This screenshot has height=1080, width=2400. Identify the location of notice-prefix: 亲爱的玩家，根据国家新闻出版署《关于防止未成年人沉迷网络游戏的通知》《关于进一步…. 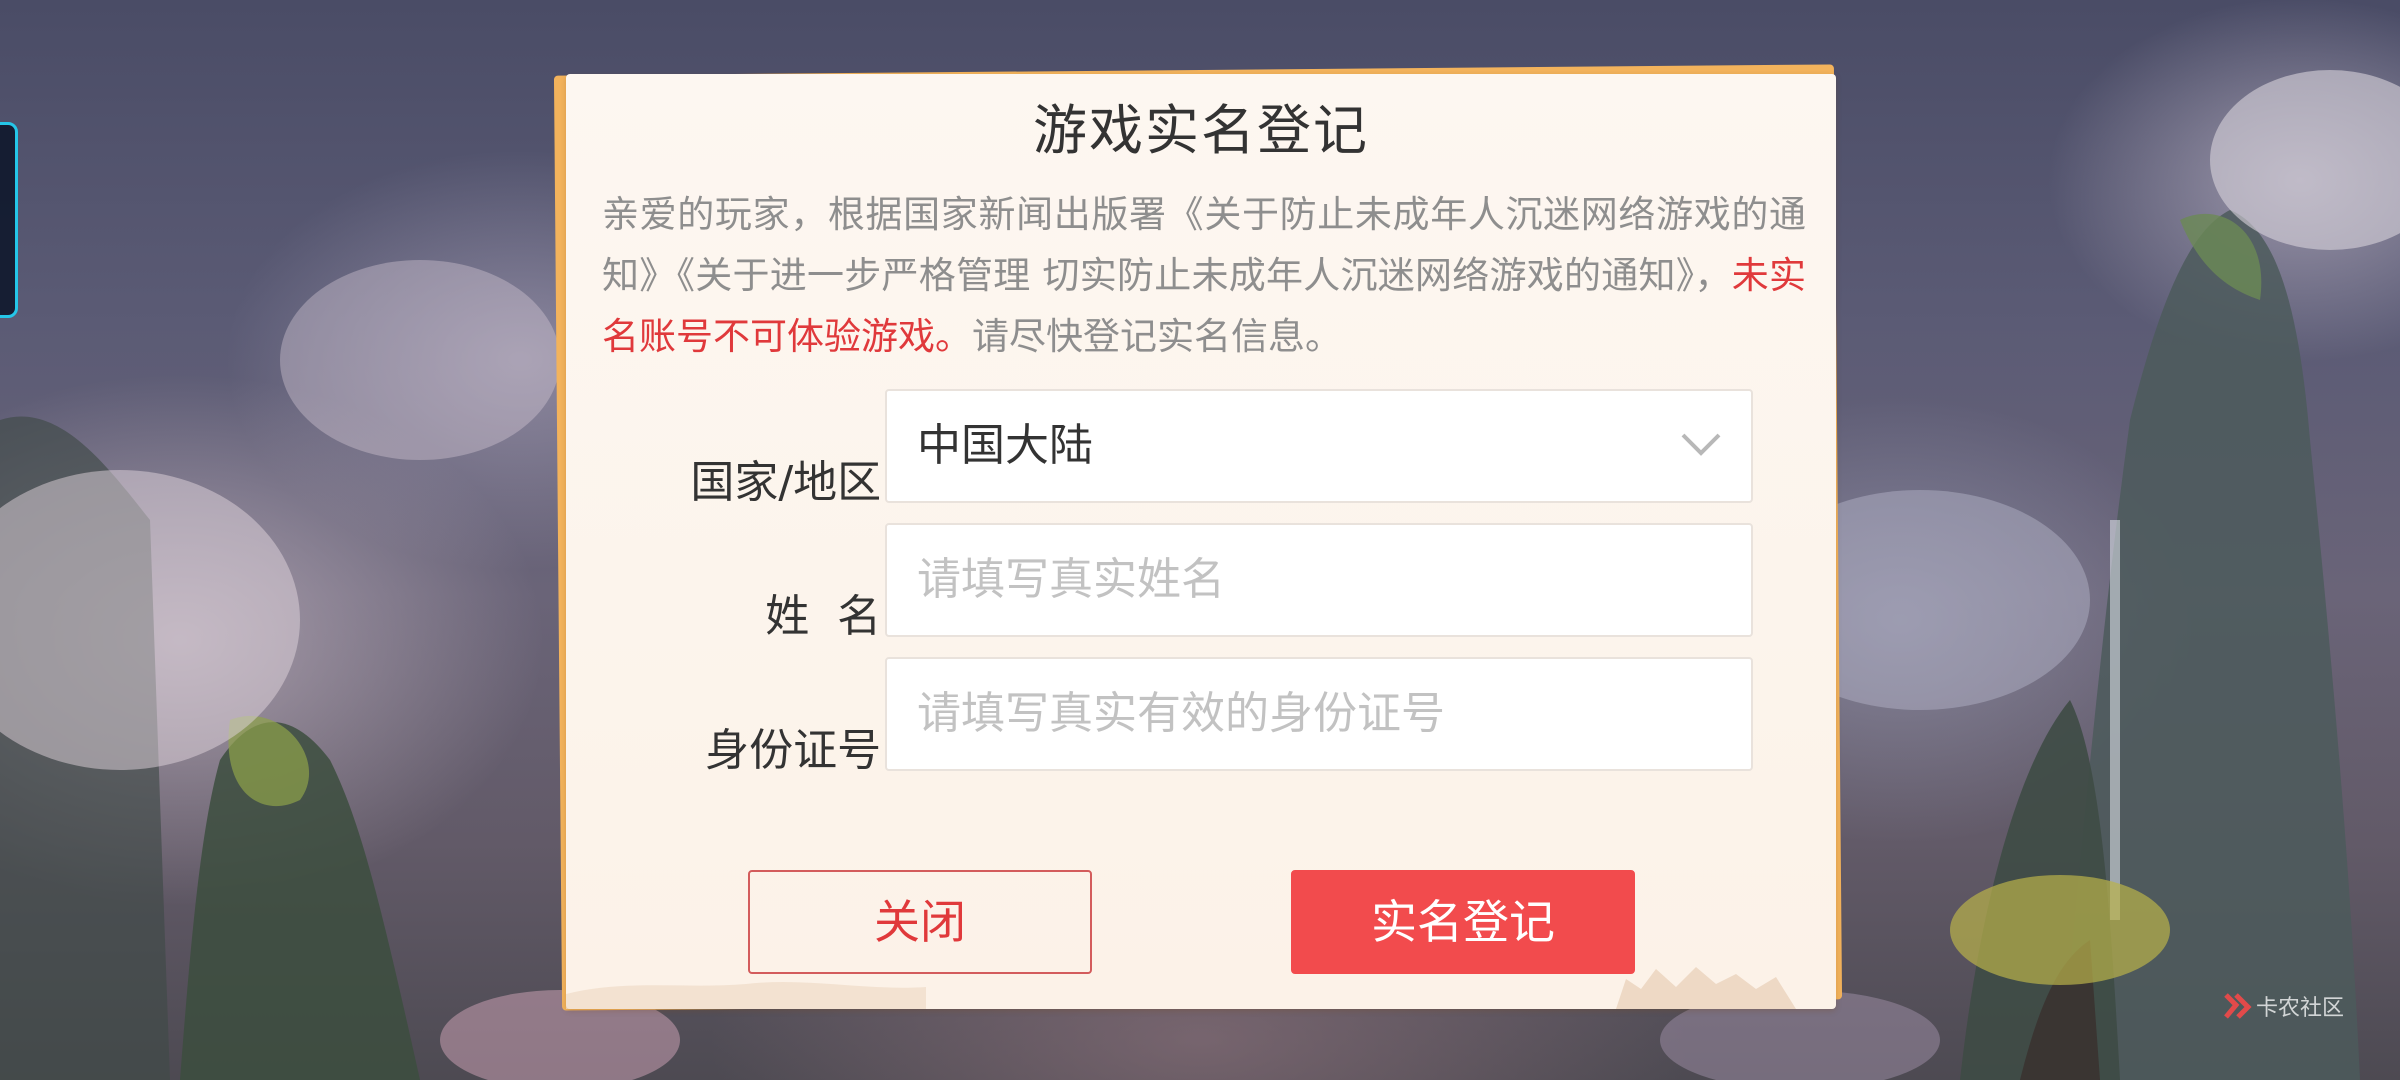
(1204, 245).